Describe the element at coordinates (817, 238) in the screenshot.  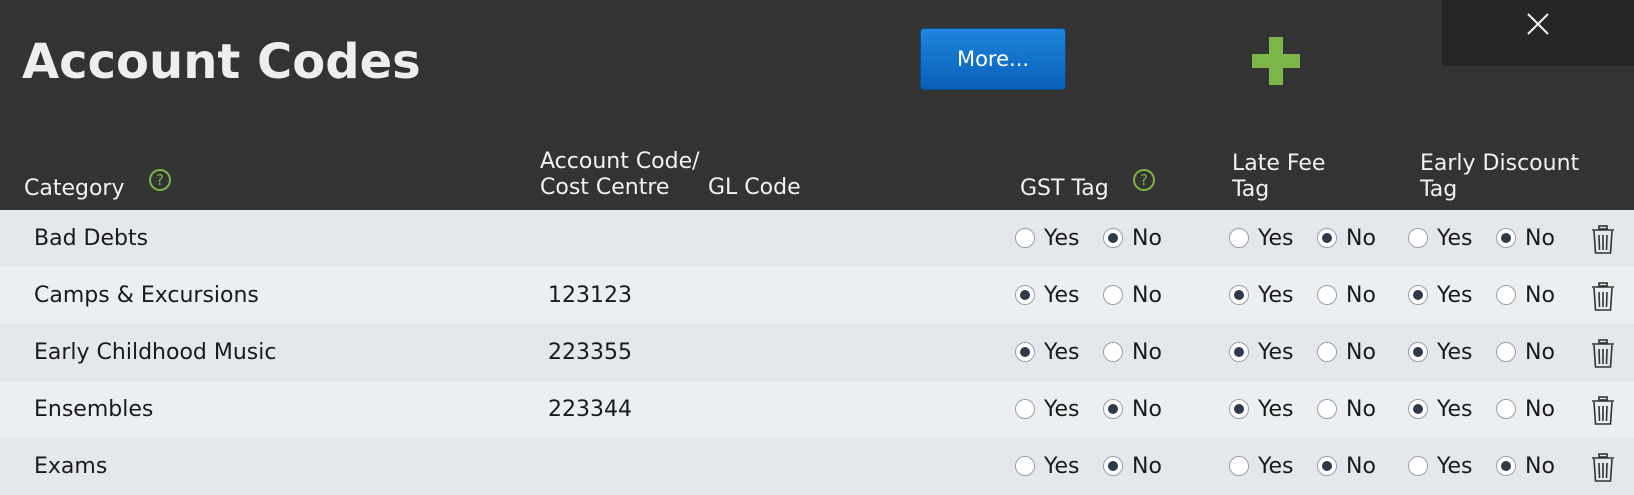
I see `table-row: Bad Debts Yes No Yes No Yes No` at that location.